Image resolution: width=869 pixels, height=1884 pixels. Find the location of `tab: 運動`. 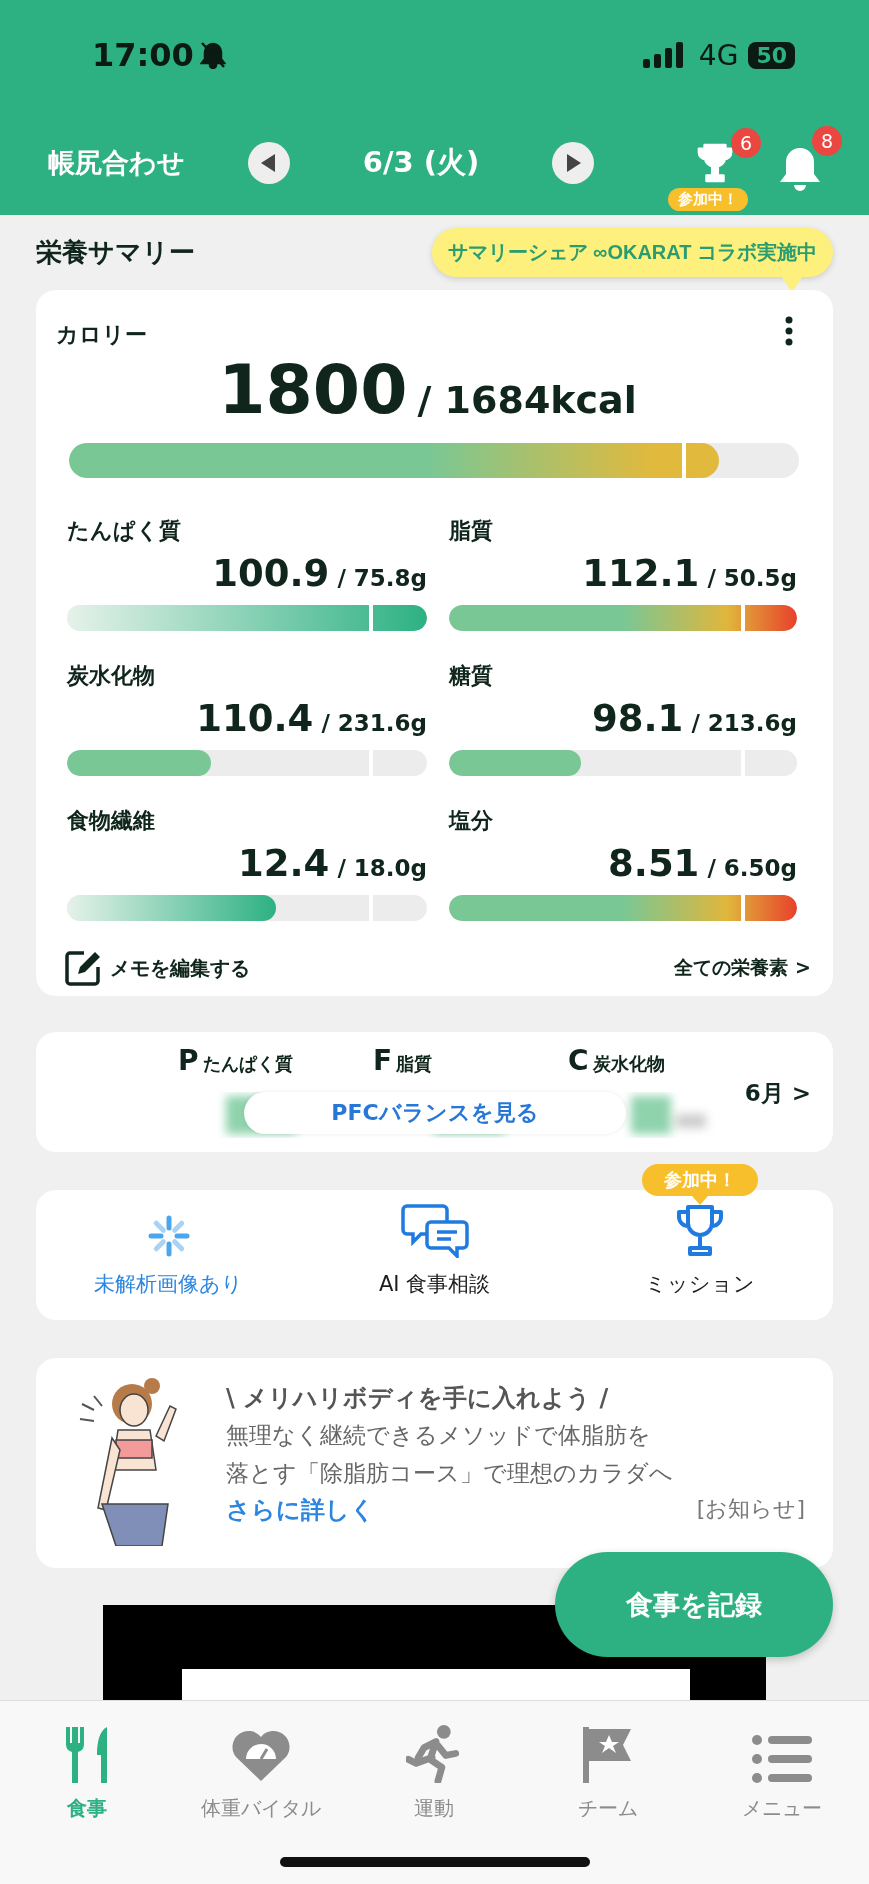

tab: 運動 is located at coordinates (434, 1773).